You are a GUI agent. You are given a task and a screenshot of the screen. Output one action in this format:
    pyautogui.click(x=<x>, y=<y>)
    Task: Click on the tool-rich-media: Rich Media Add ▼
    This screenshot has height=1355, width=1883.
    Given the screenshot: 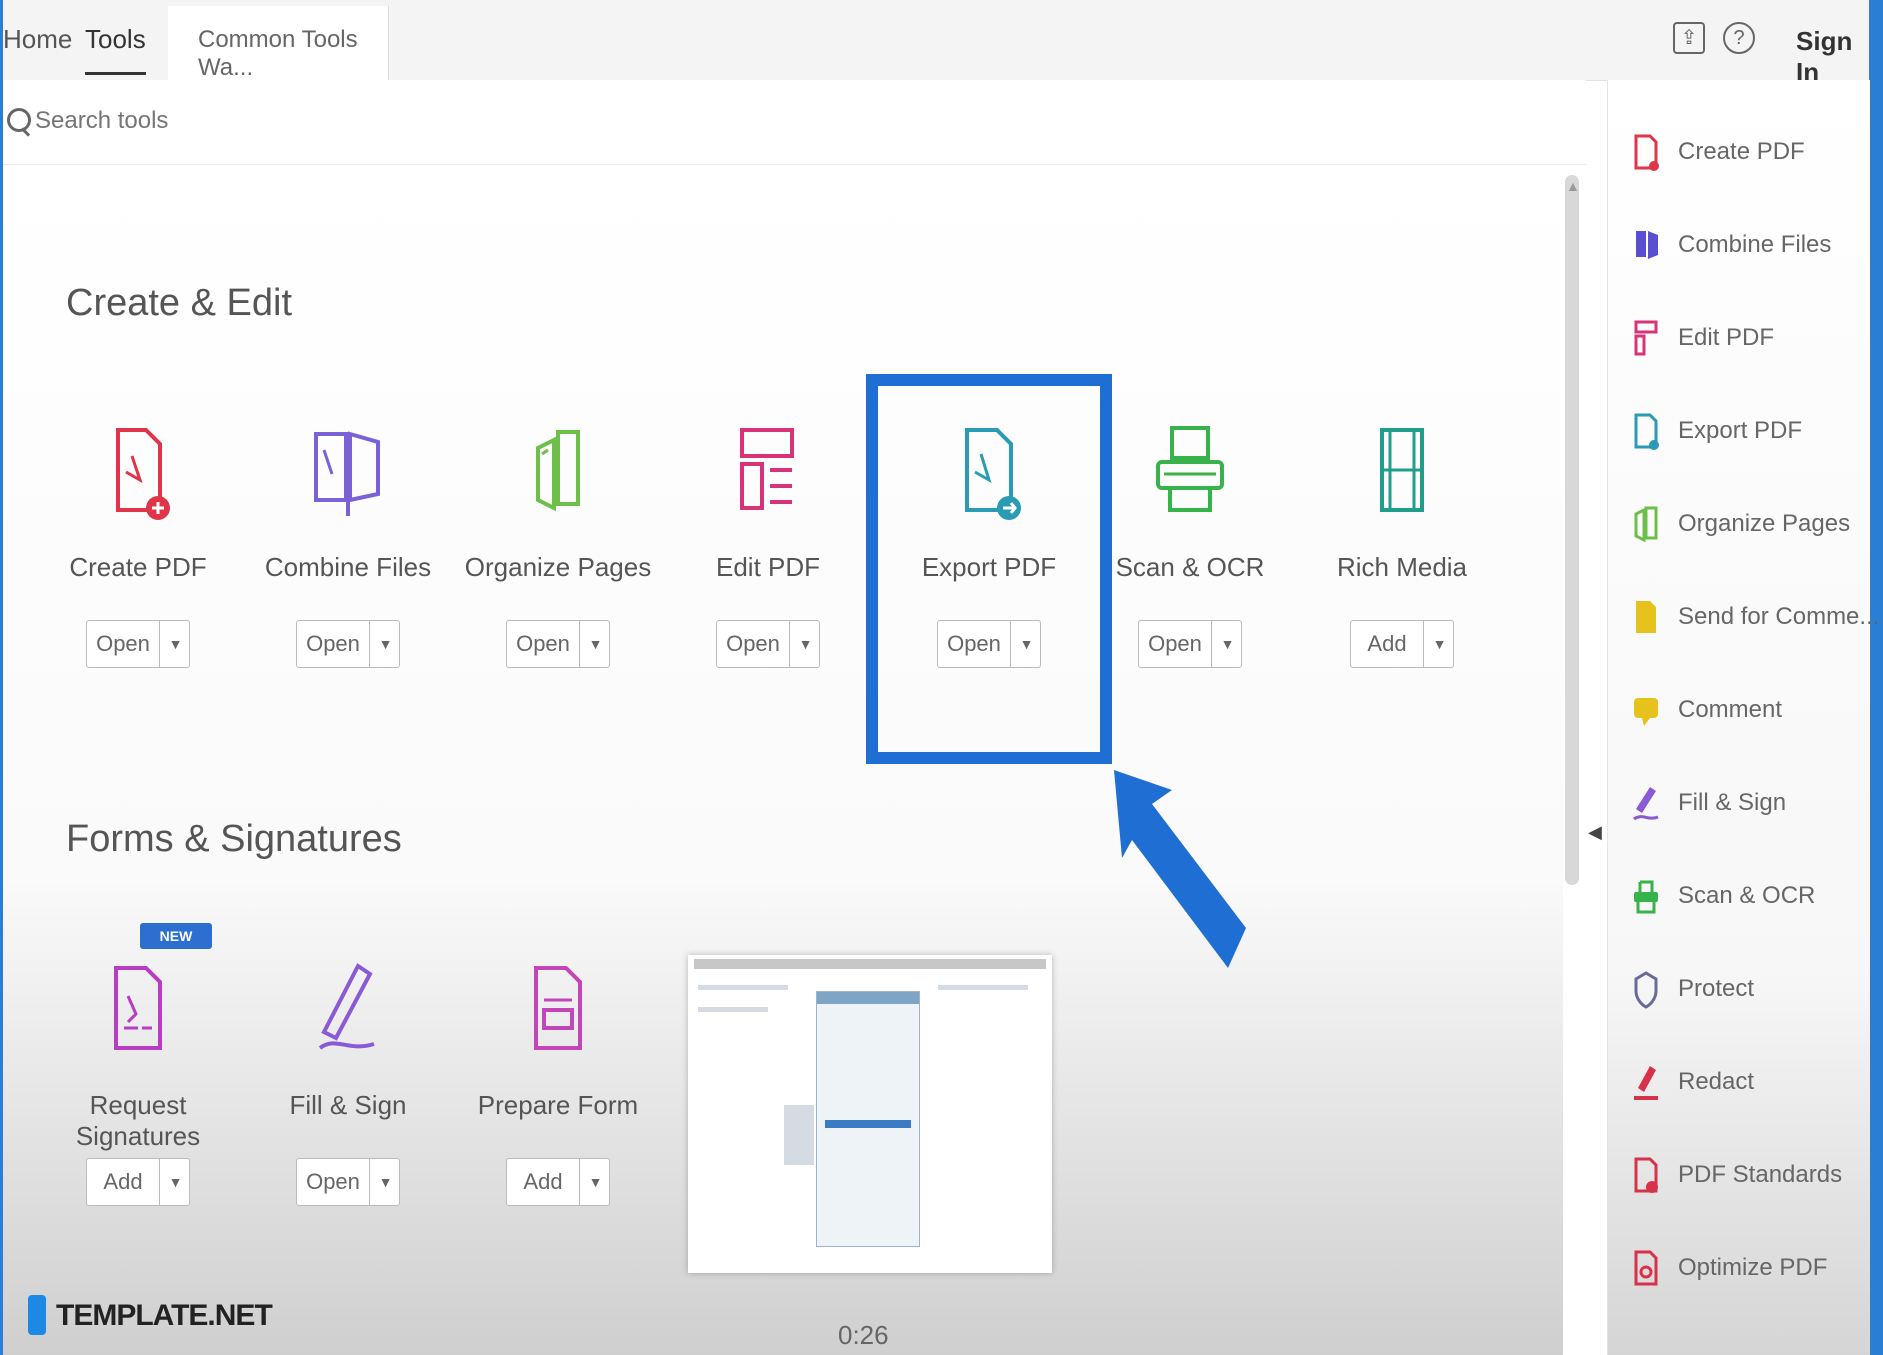 What is the action you would take?
    pyautogui.click(x=1402, y=554)
    